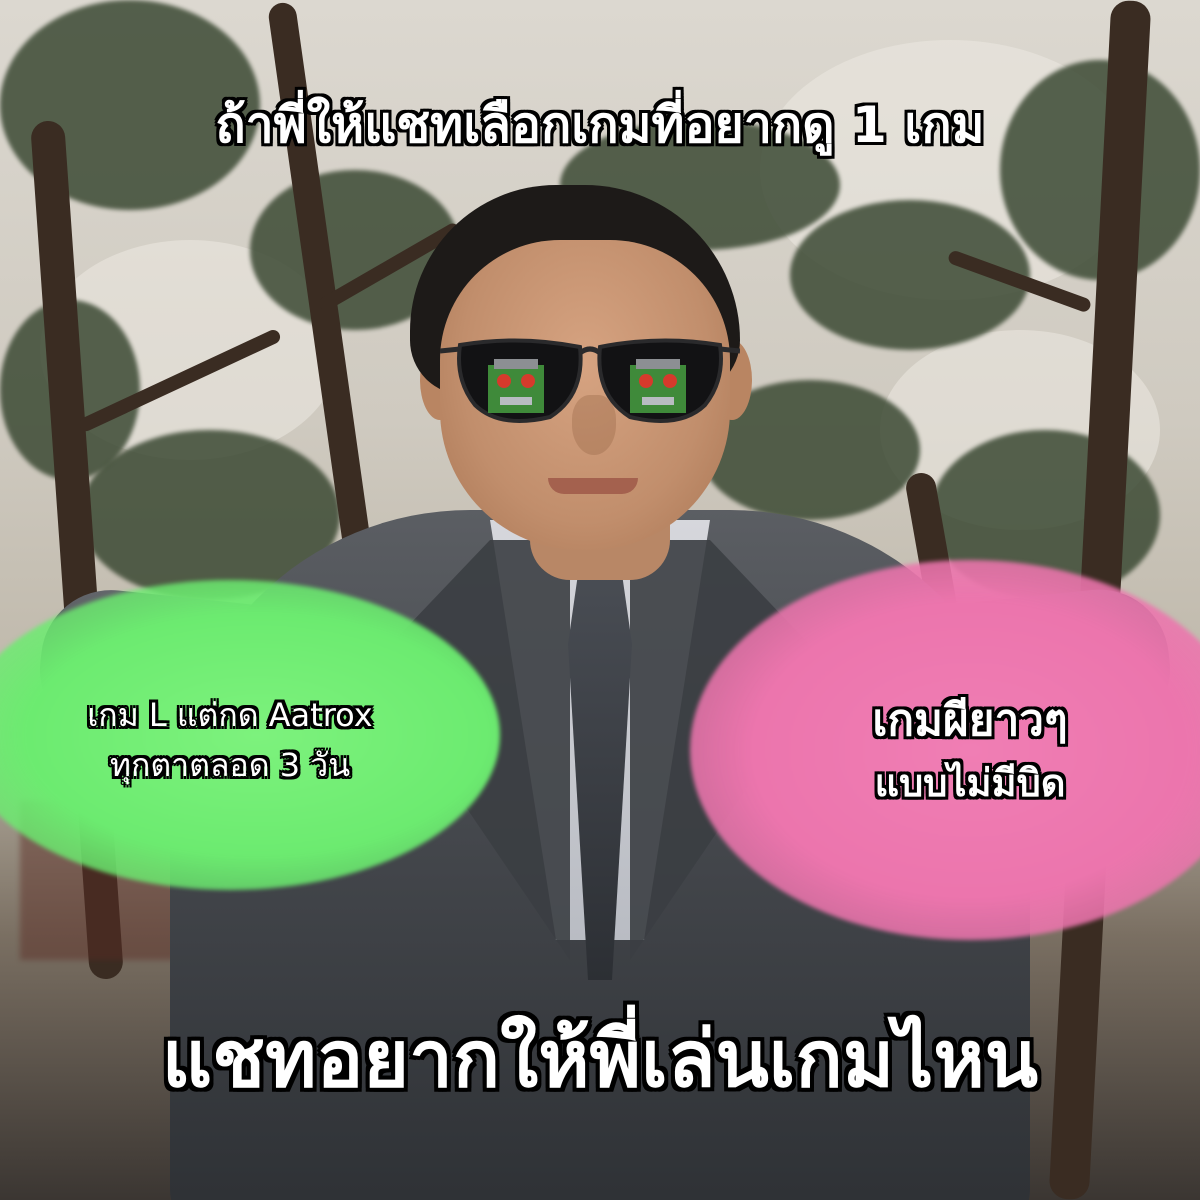  Describe the element at coordinates (593, 486) in the screenshot. I see `mouth` at that location.